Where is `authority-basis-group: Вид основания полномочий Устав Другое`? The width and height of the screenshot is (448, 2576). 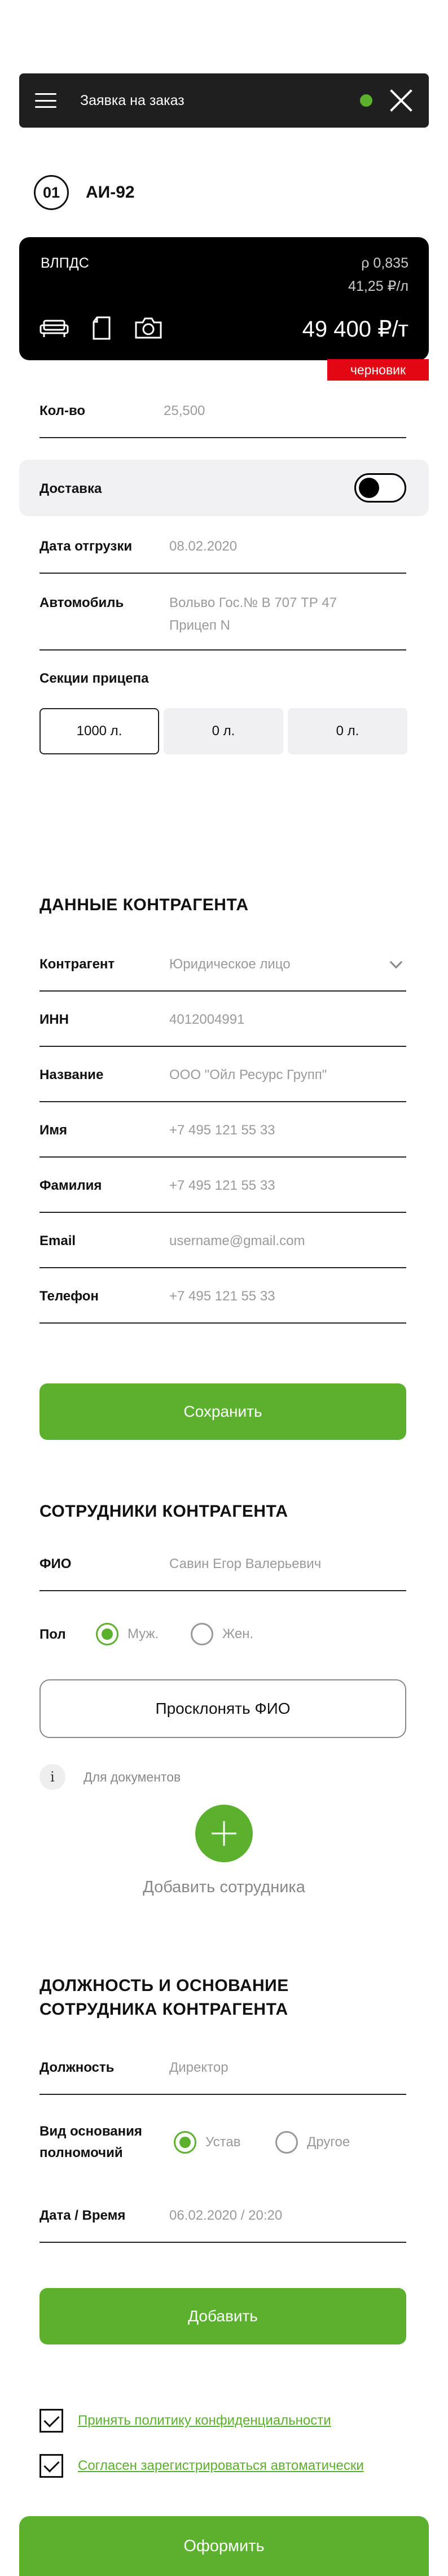
authority-basis-group: Вид основания полномочий Устав Другое is located at coordinates (223, 2144).